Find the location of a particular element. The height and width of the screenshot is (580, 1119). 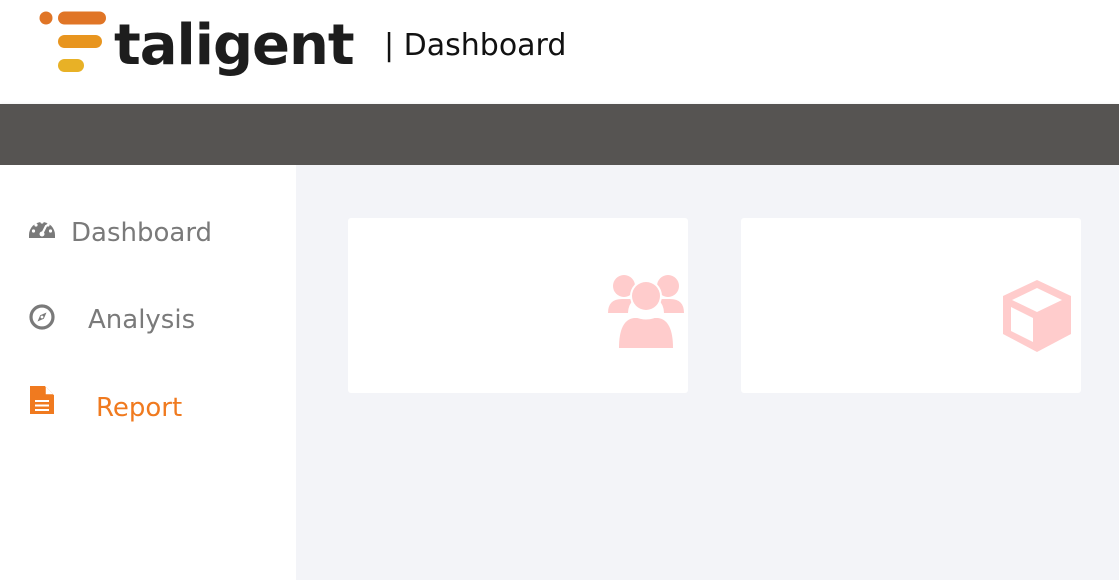

top-toolbar is located at coordinates (559, 134).